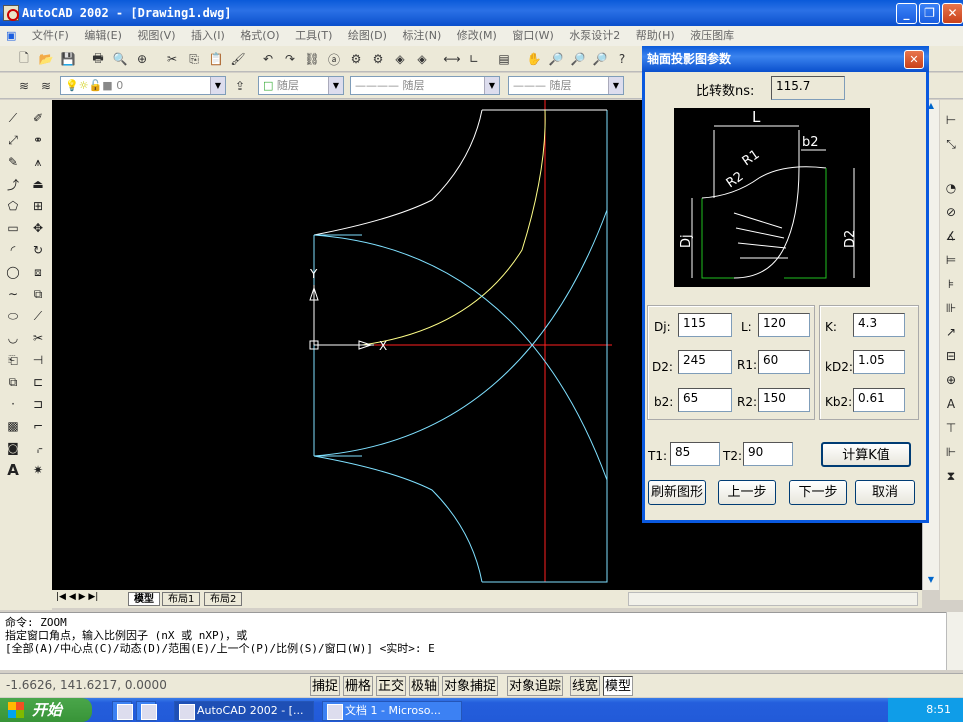 This screenshot has width=963, height=722. I want to click on dim-update-icon: ⊩, so click(951, 452).